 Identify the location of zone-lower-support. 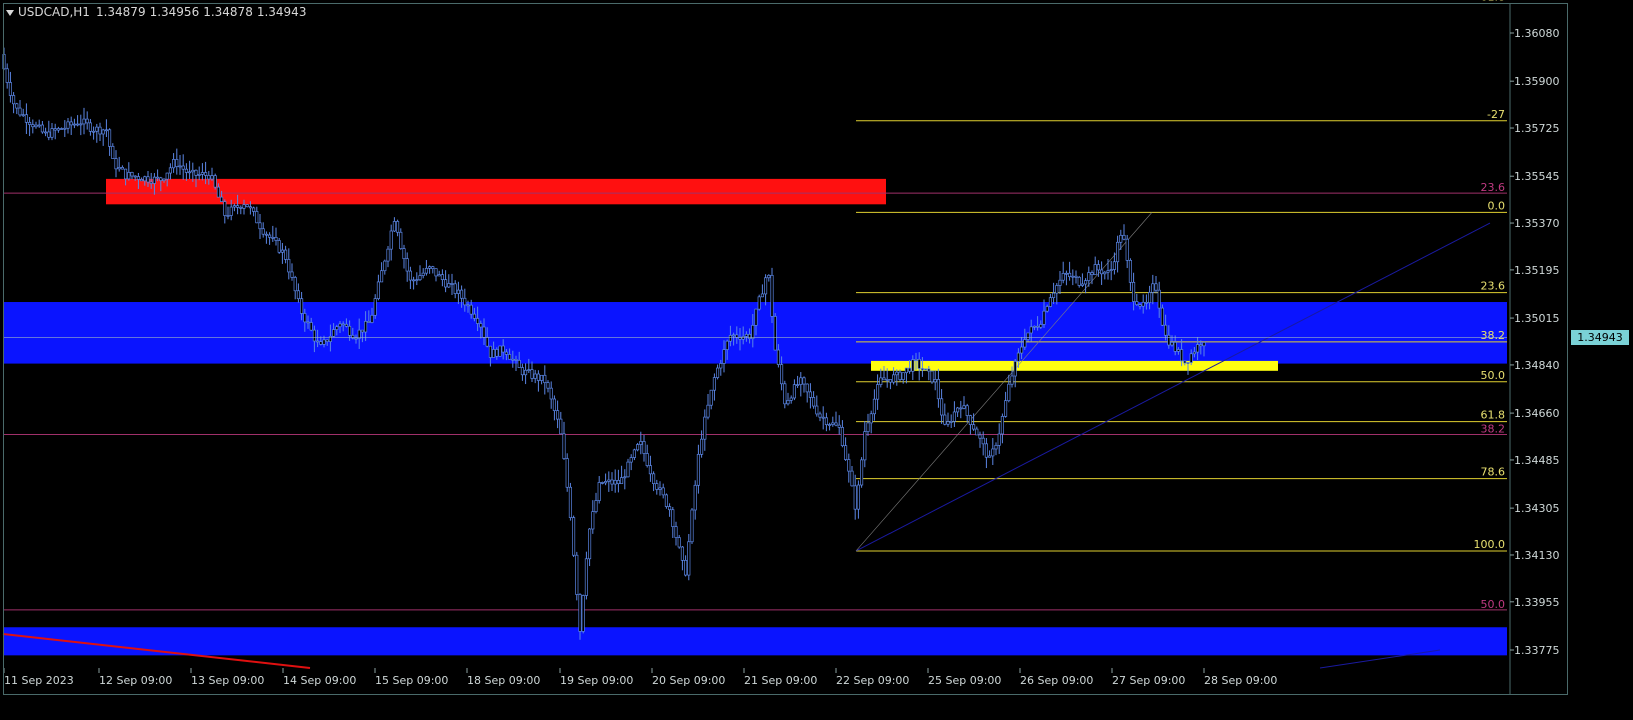
(755, 641).